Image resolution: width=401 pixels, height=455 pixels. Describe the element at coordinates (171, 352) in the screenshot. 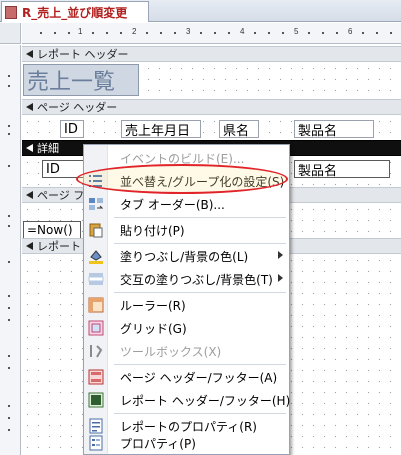

I see `menu-item-label: ツールボックス(X)` at that location.